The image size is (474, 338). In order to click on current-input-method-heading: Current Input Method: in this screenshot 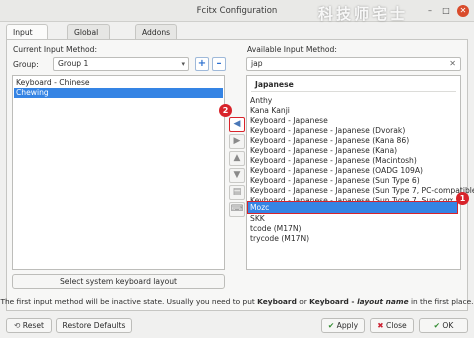, I will do `click(55, 49)`.